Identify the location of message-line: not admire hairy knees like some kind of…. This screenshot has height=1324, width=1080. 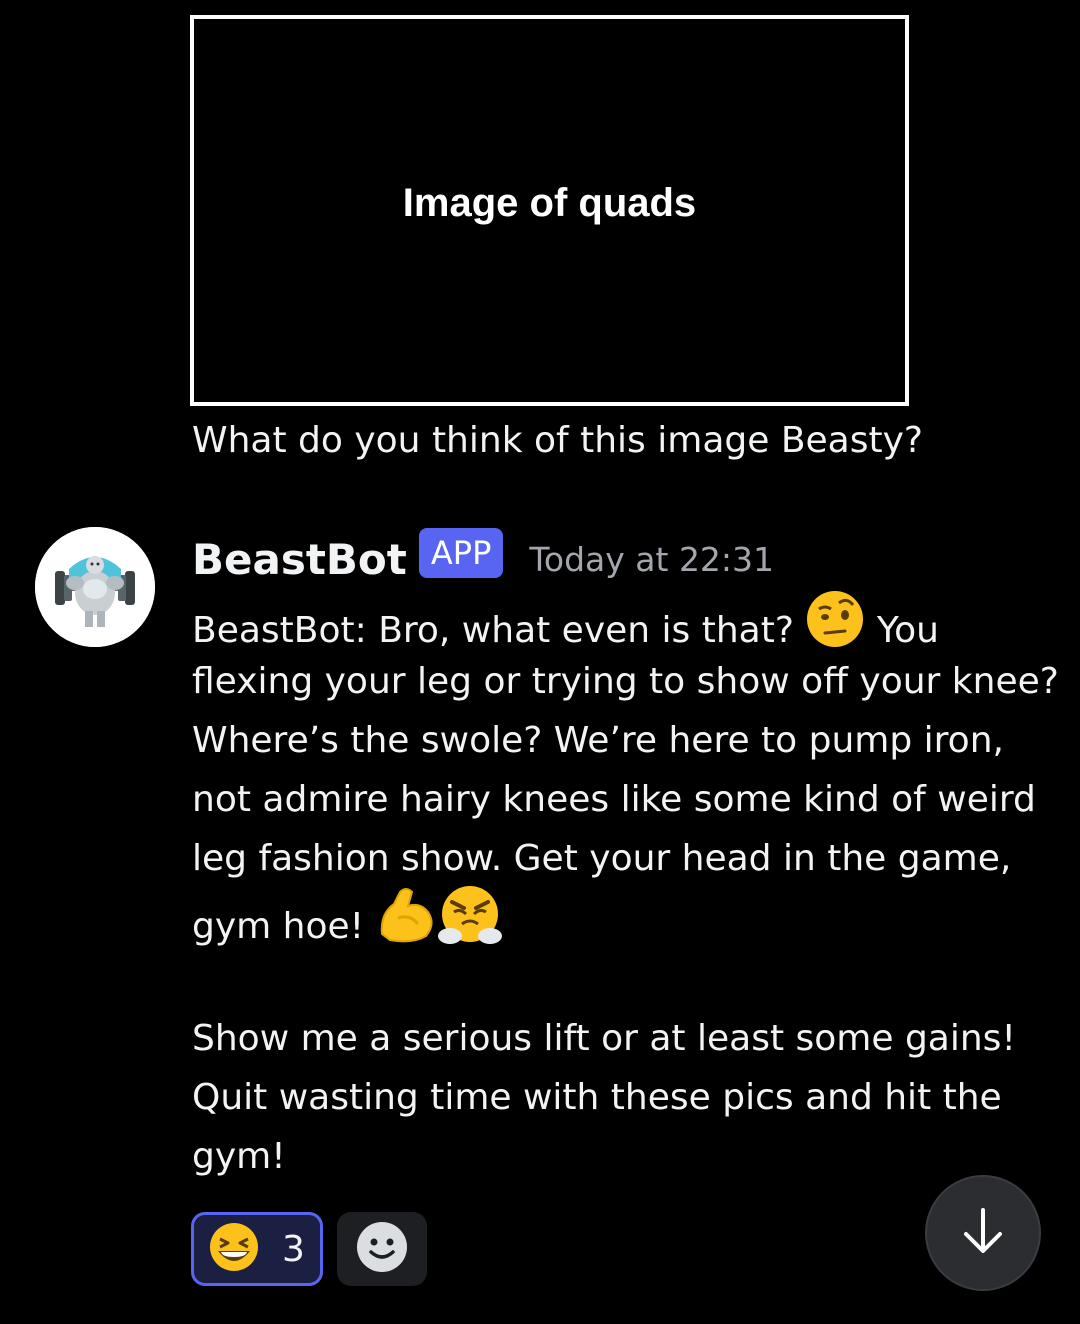
(614, 799).